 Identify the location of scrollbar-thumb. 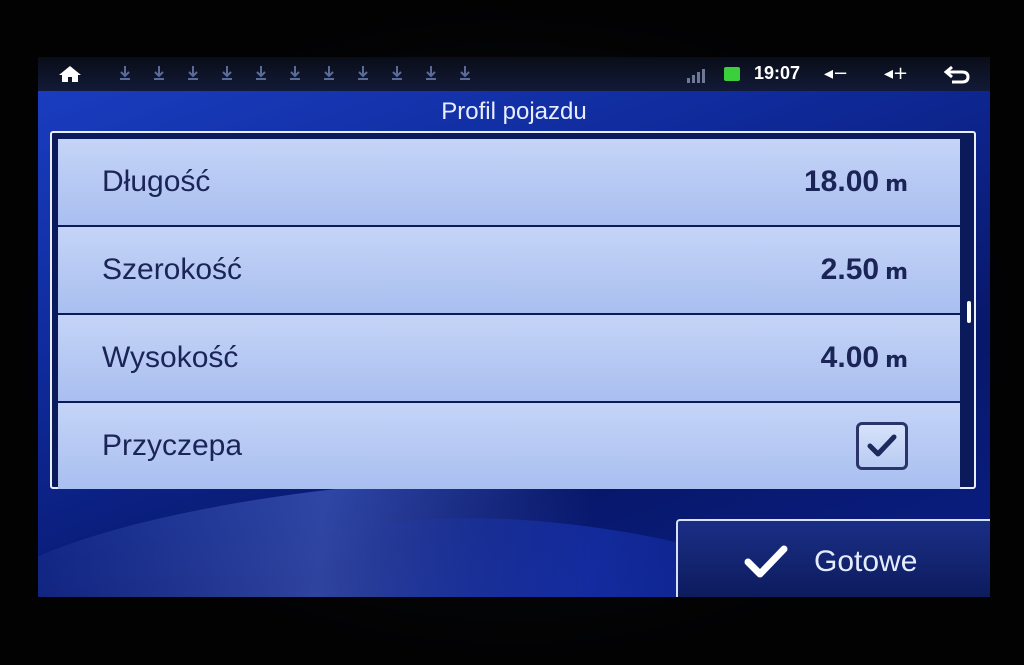
(969, 312).